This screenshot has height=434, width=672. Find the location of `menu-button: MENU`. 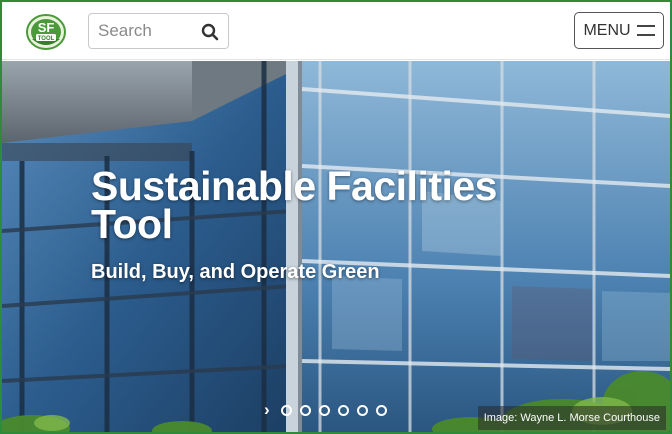

menu-button: MENU is located at coordinates (619, 30).